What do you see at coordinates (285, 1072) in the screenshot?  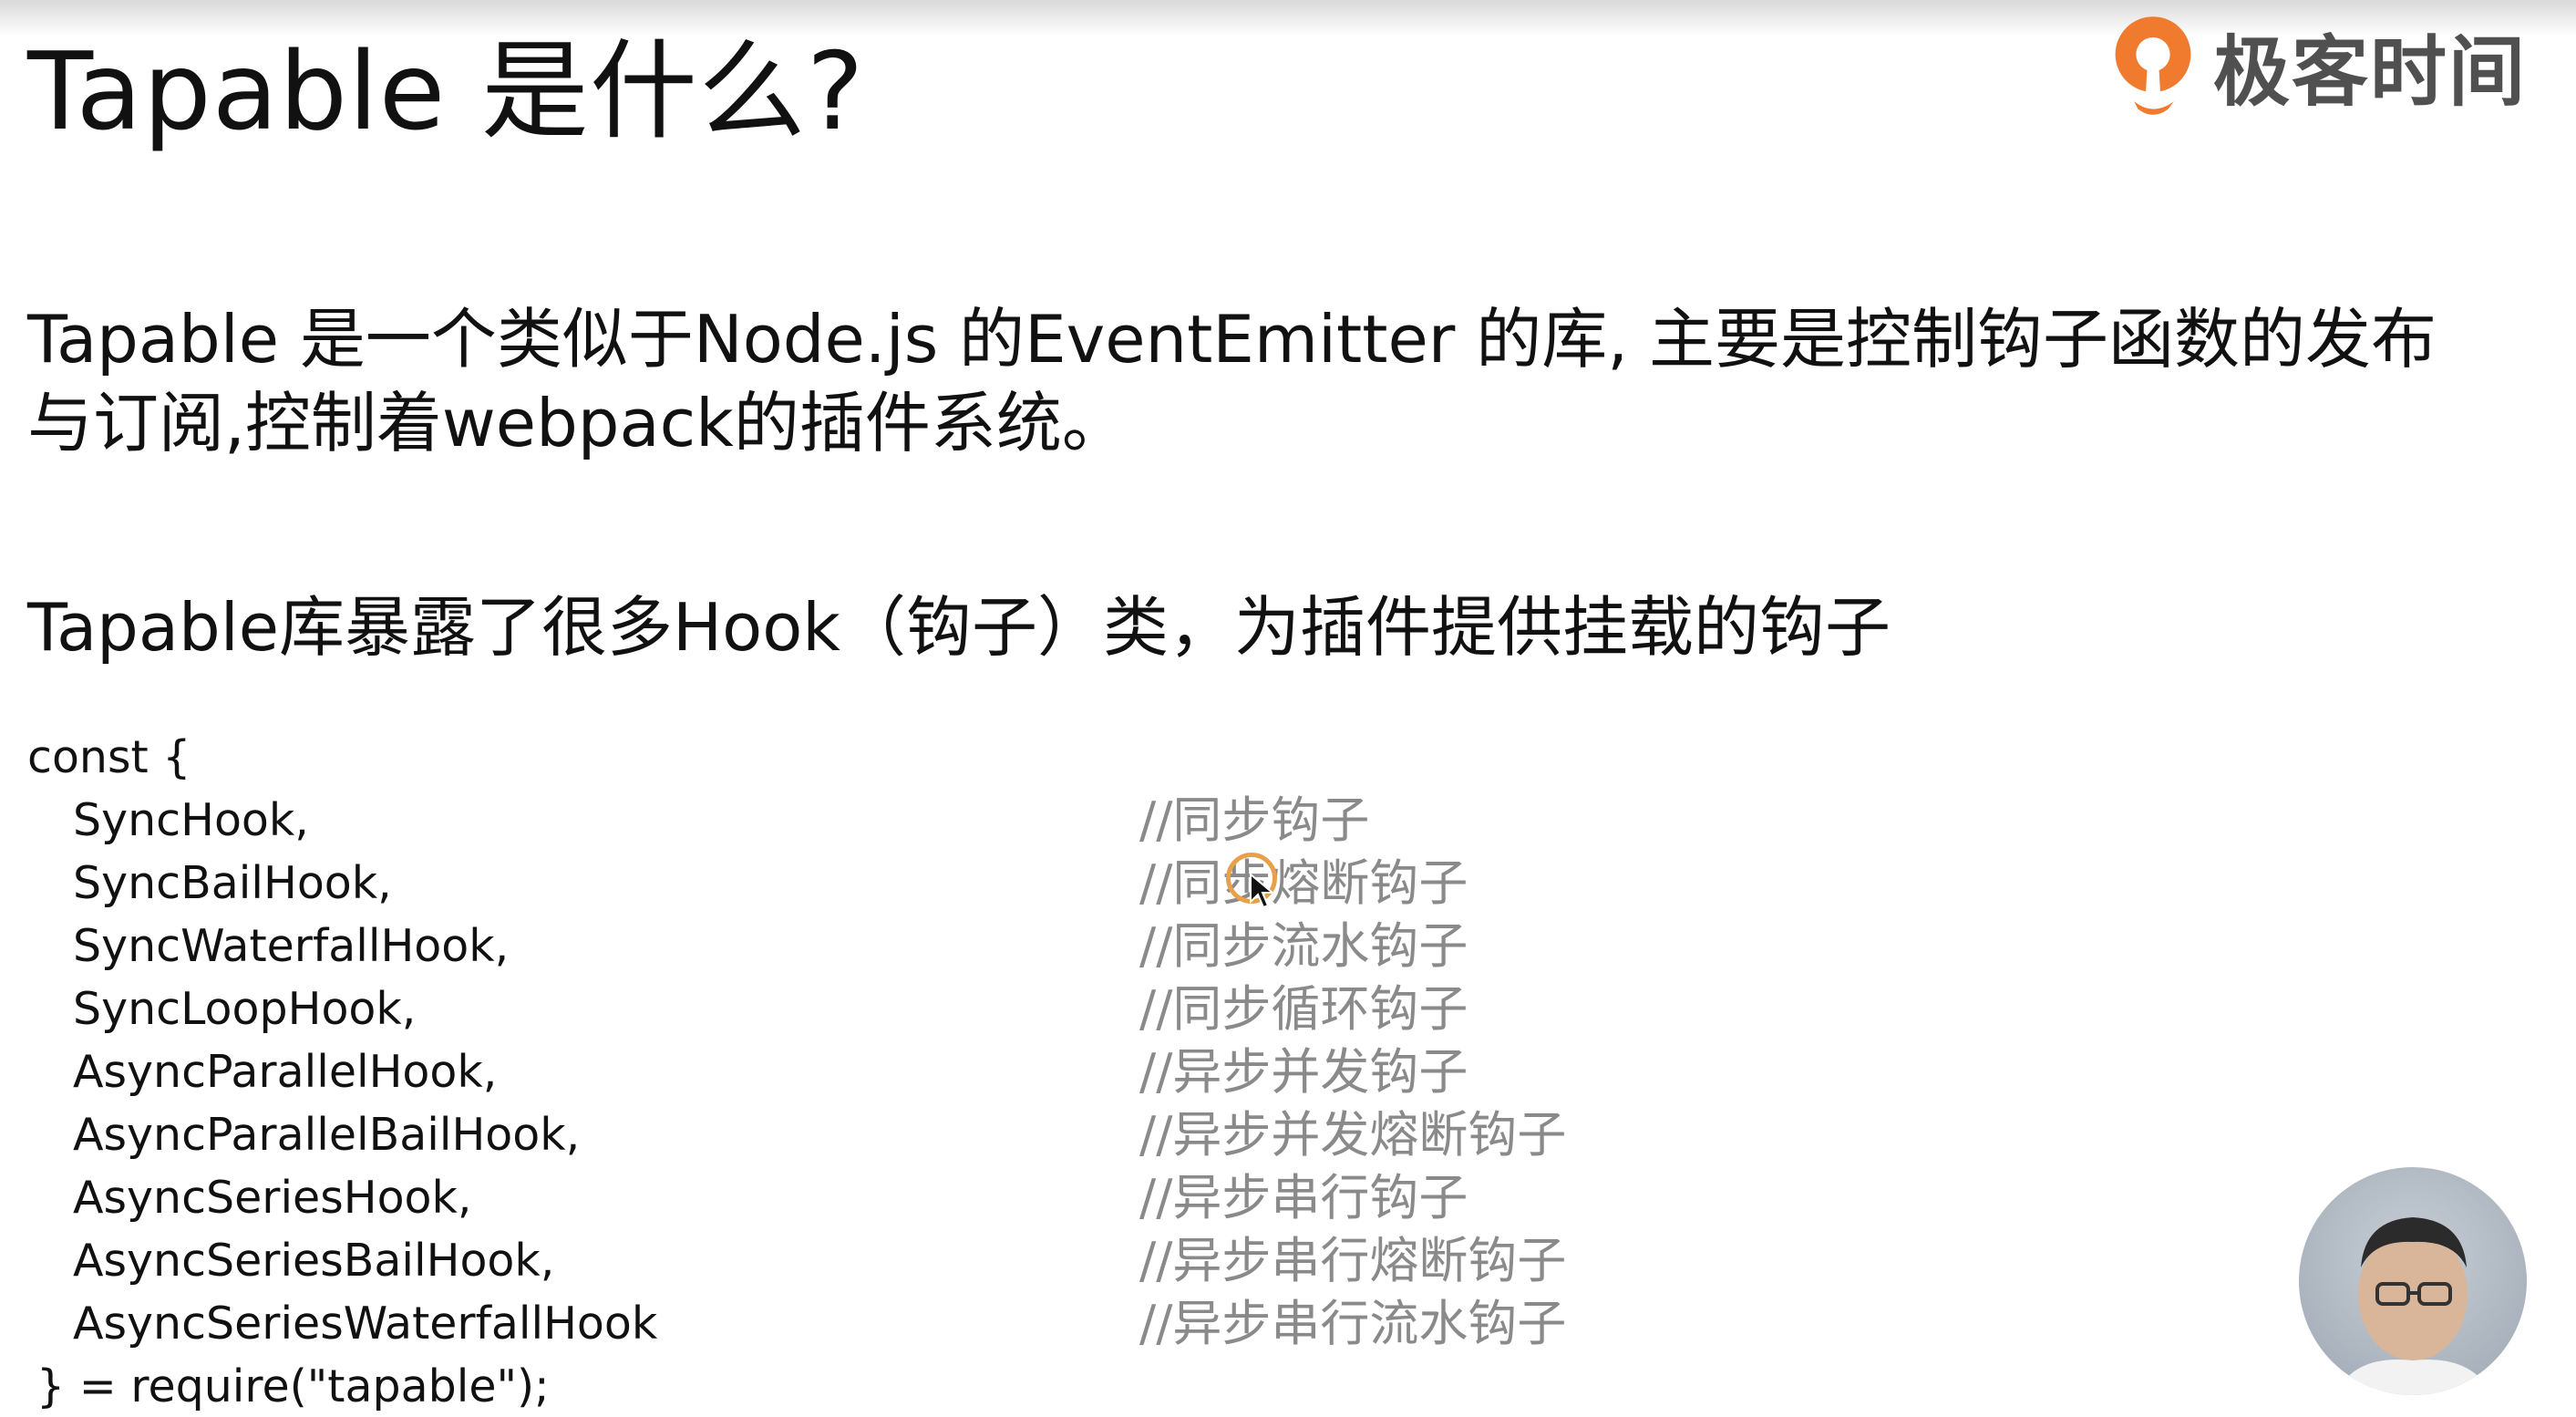 I see `hook-name: AsyncParallelHook,` at bounding box center [285, 1072].